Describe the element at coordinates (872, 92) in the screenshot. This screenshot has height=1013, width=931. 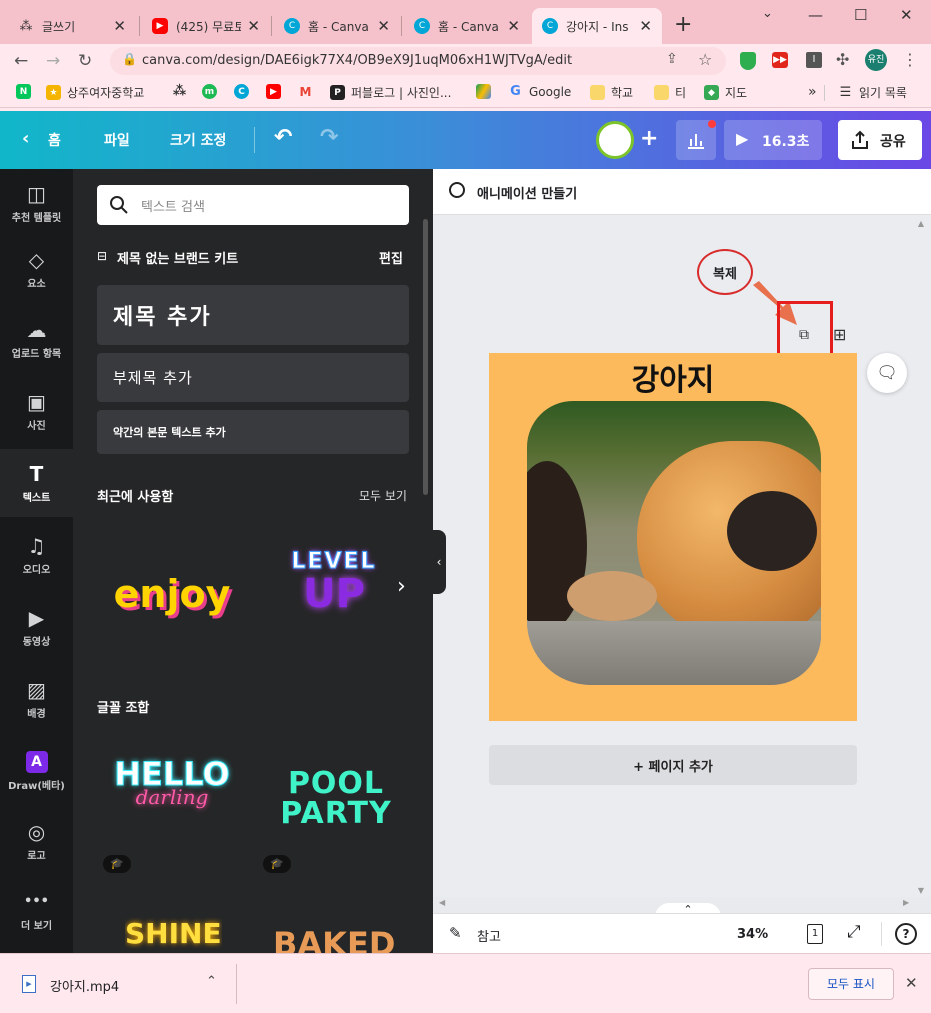
I see `reading-list: ☰ 읽기 목록` at that location.